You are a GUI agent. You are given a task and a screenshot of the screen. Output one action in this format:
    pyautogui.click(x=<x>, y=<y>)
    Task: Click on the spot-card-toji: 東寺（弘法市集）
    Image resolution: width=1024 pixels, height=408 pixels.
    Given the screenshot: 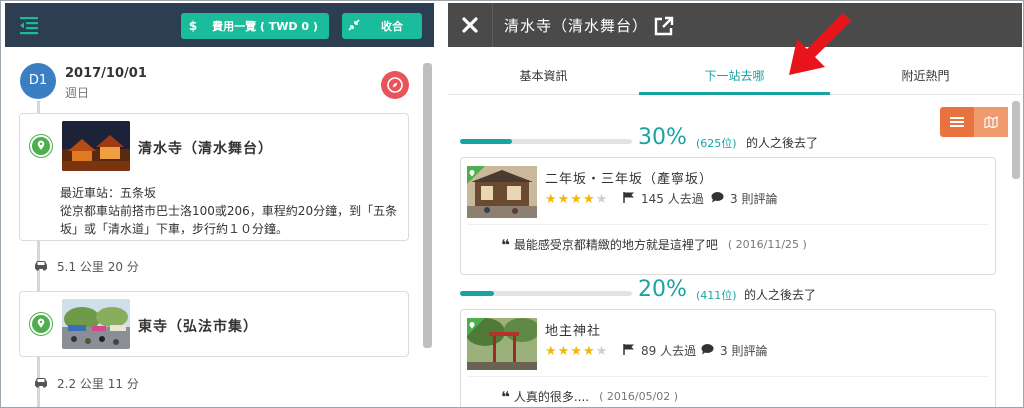 What is the action you would take?
    pyautogui.click(x=214, y=324)
    